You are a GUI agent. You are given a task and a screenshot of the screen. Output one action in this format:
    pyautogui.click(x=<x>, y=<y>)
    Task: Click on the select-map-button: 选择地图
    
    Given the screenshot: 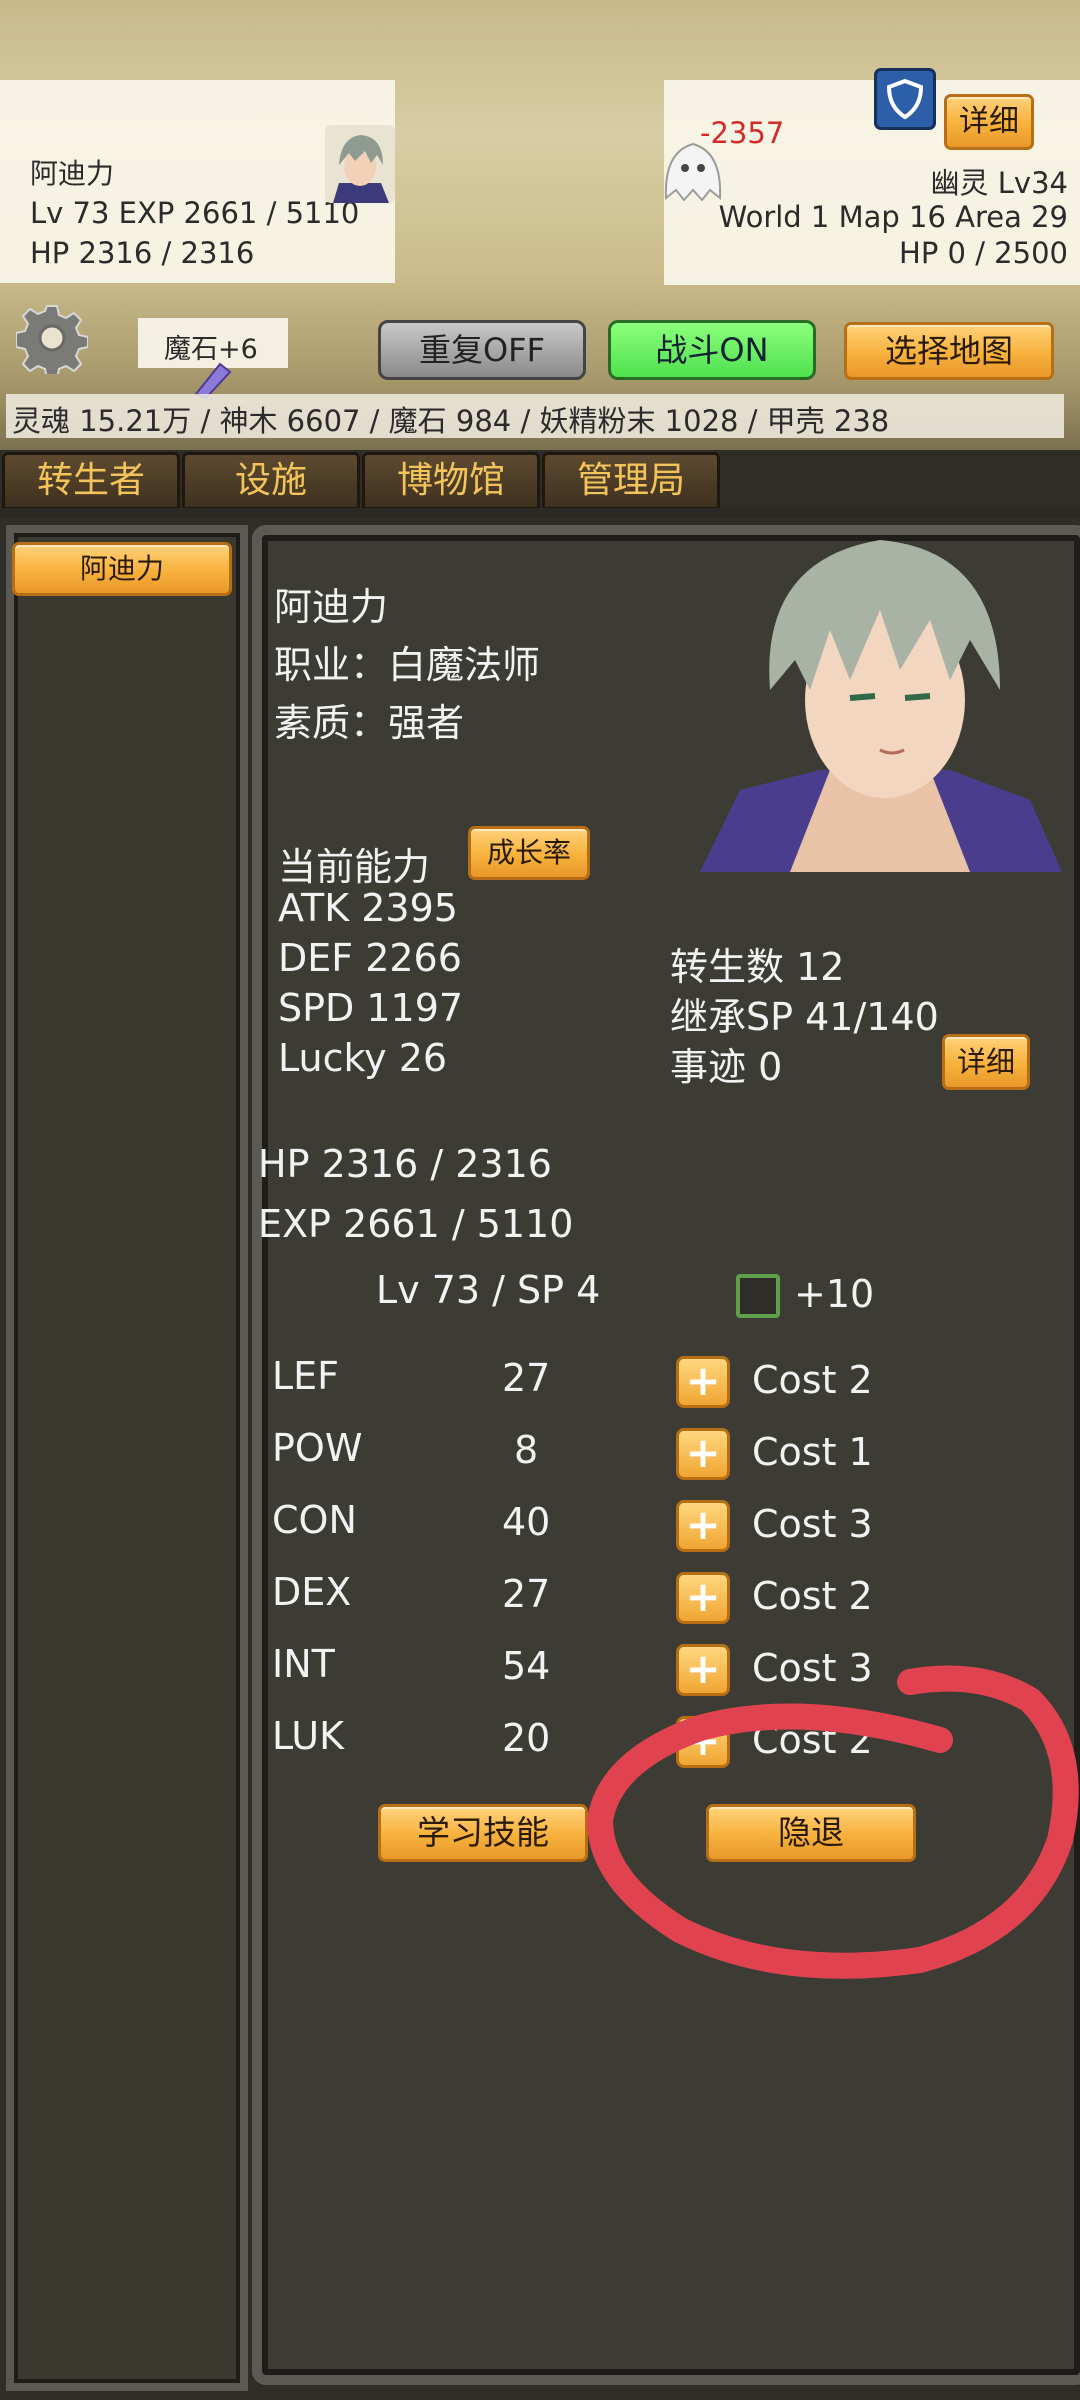 What is the action you would take?
    pyautogui.click(x=949, y=351)
    